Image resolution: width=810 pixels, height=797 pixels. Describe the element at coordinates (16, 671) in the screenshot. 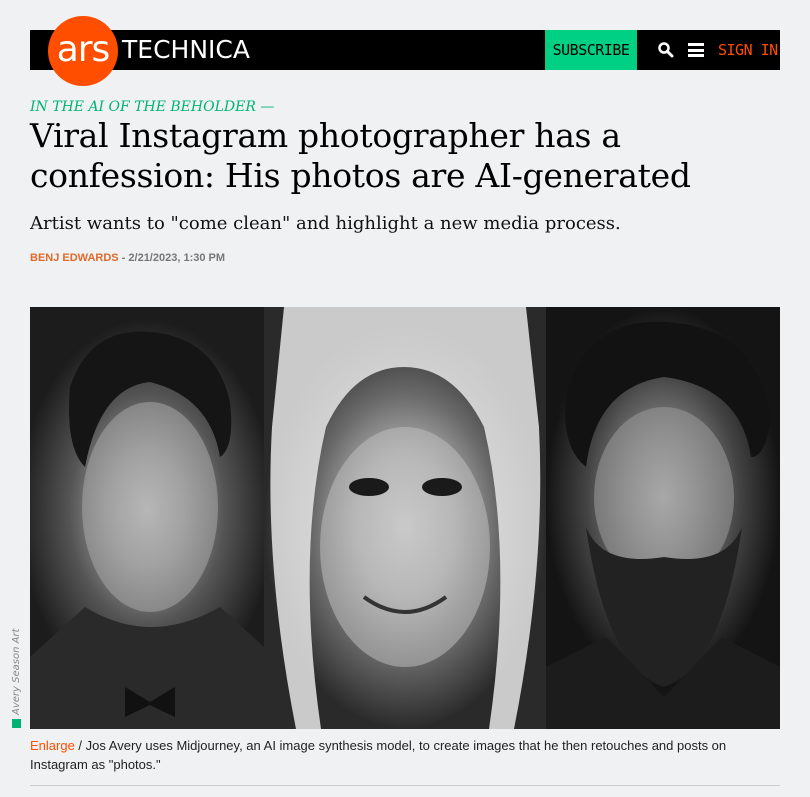

I see `photo-credit-text: Avery Season Art` at that location.